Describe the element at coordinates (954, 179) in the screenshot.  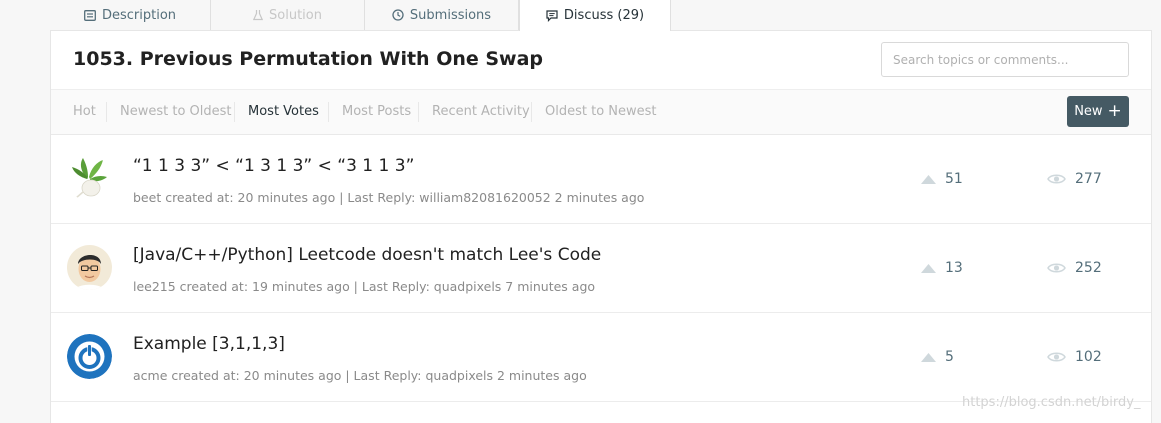
I see `votes-value: 51` at that location.